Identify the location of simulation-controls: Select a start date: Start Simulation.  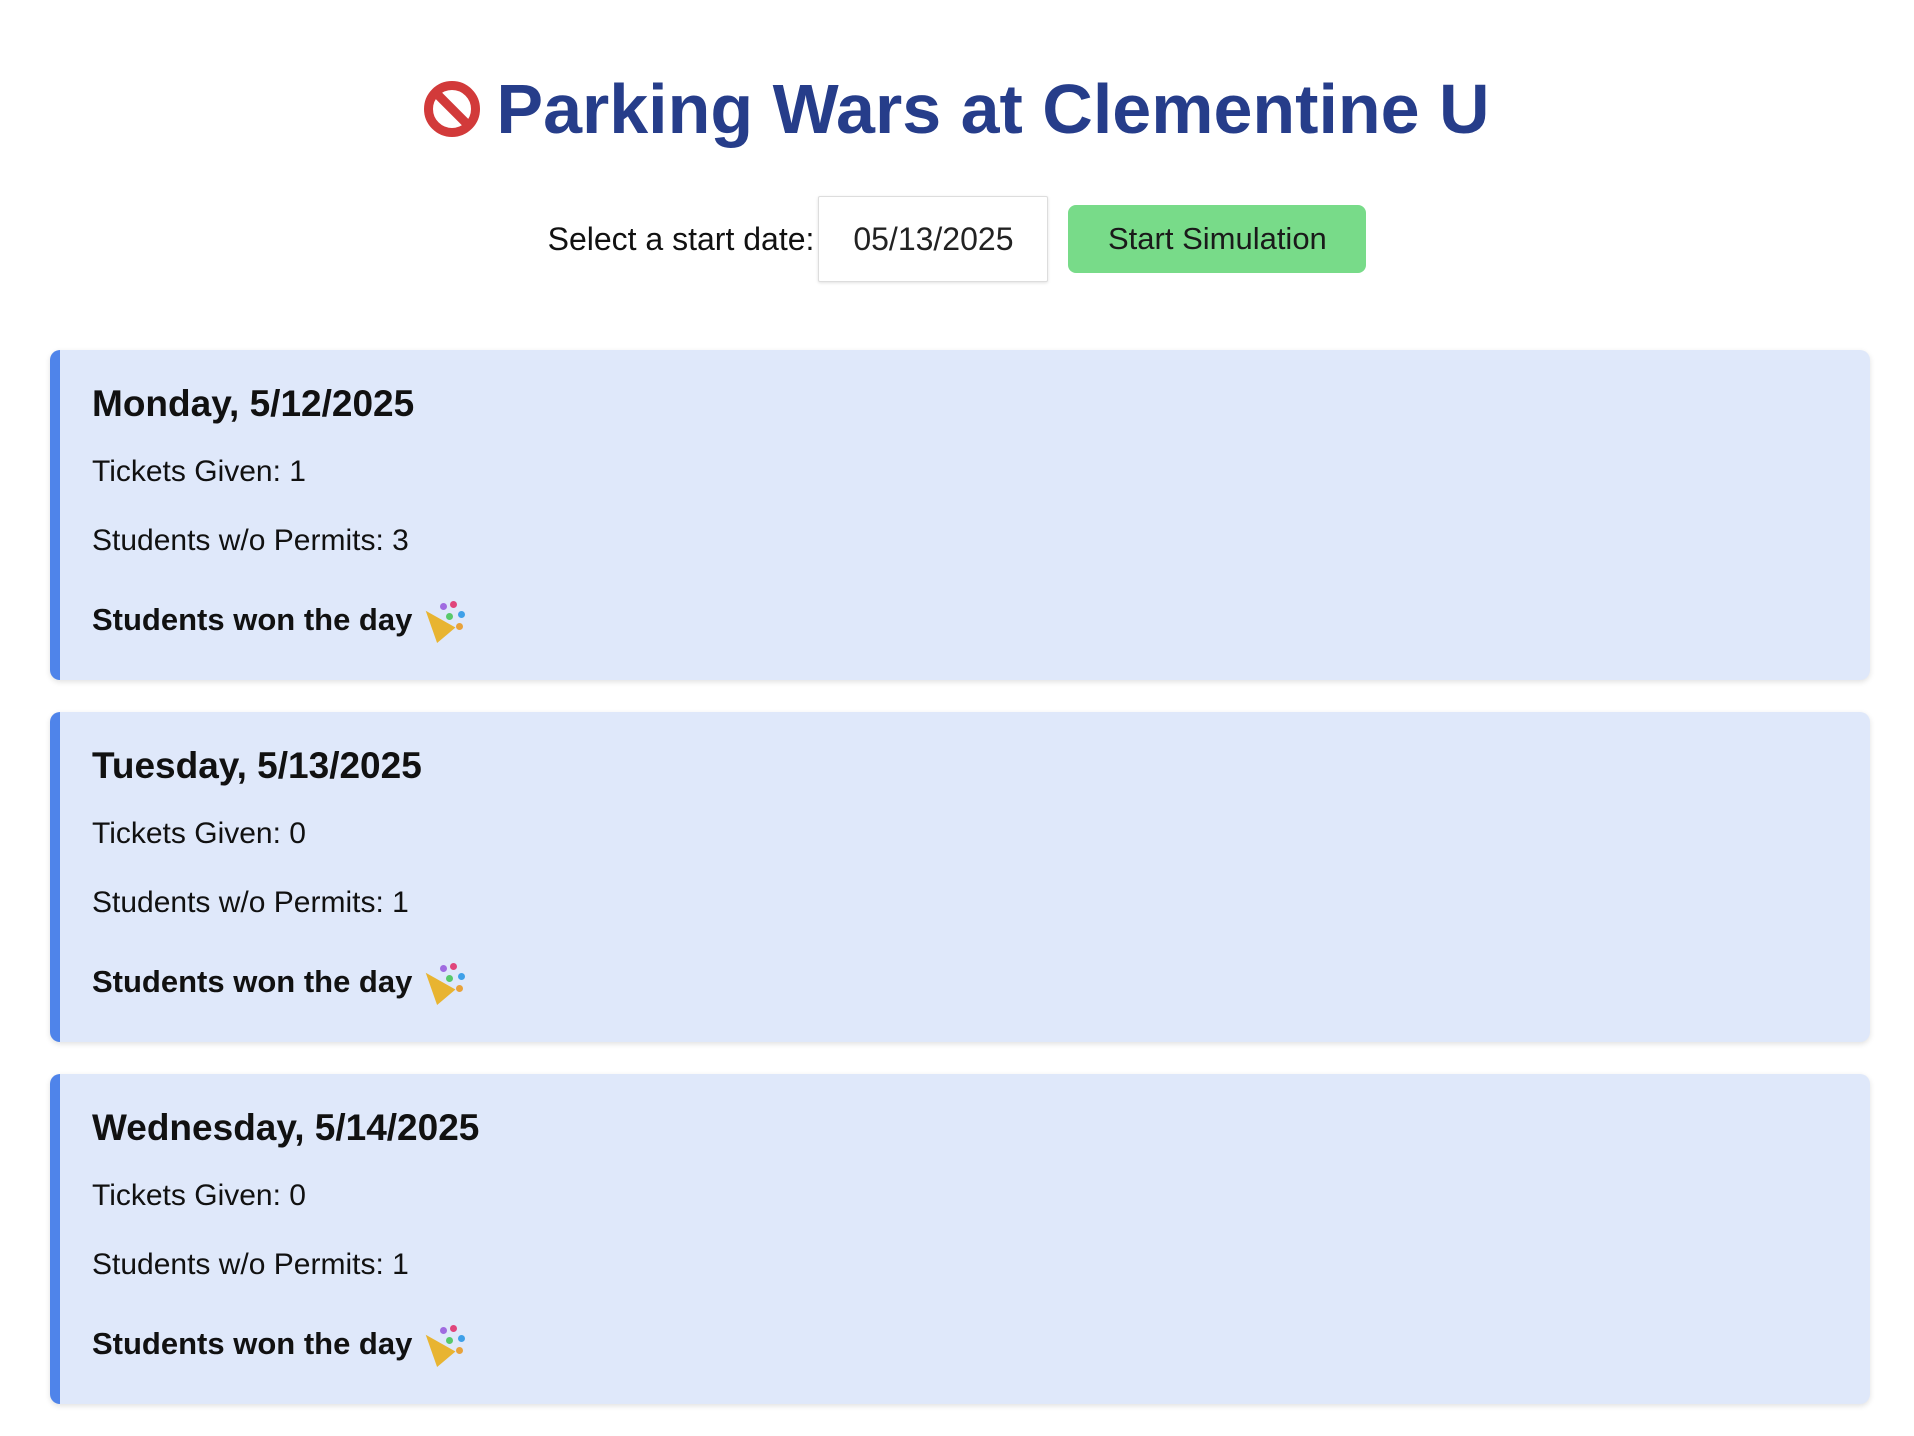
(957, 239).